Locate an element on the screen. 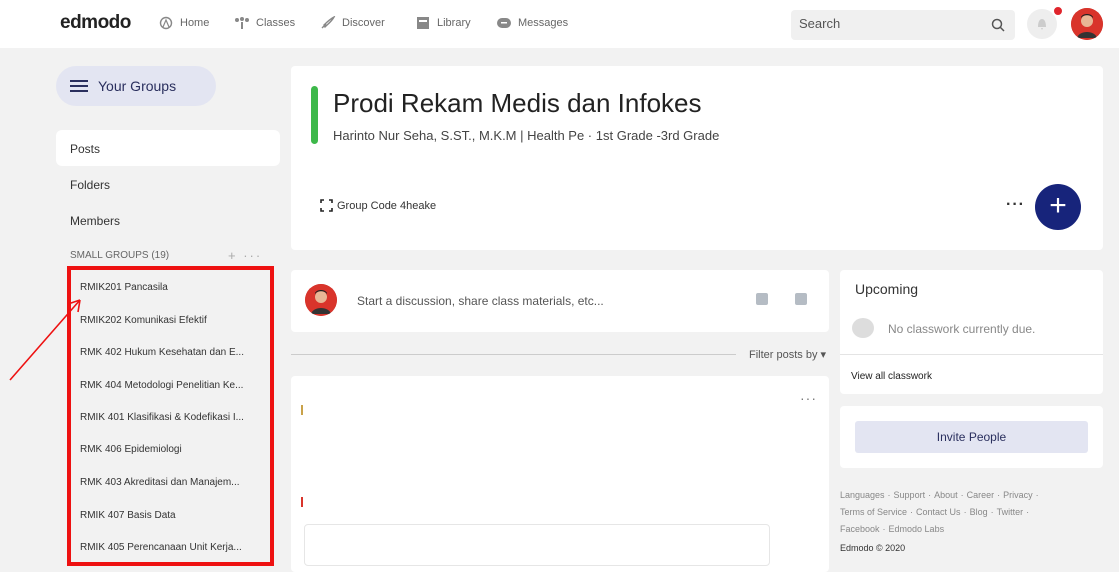 This screenshot has width=1119, height=572. chat-icon is located at coordinates (504, 23).